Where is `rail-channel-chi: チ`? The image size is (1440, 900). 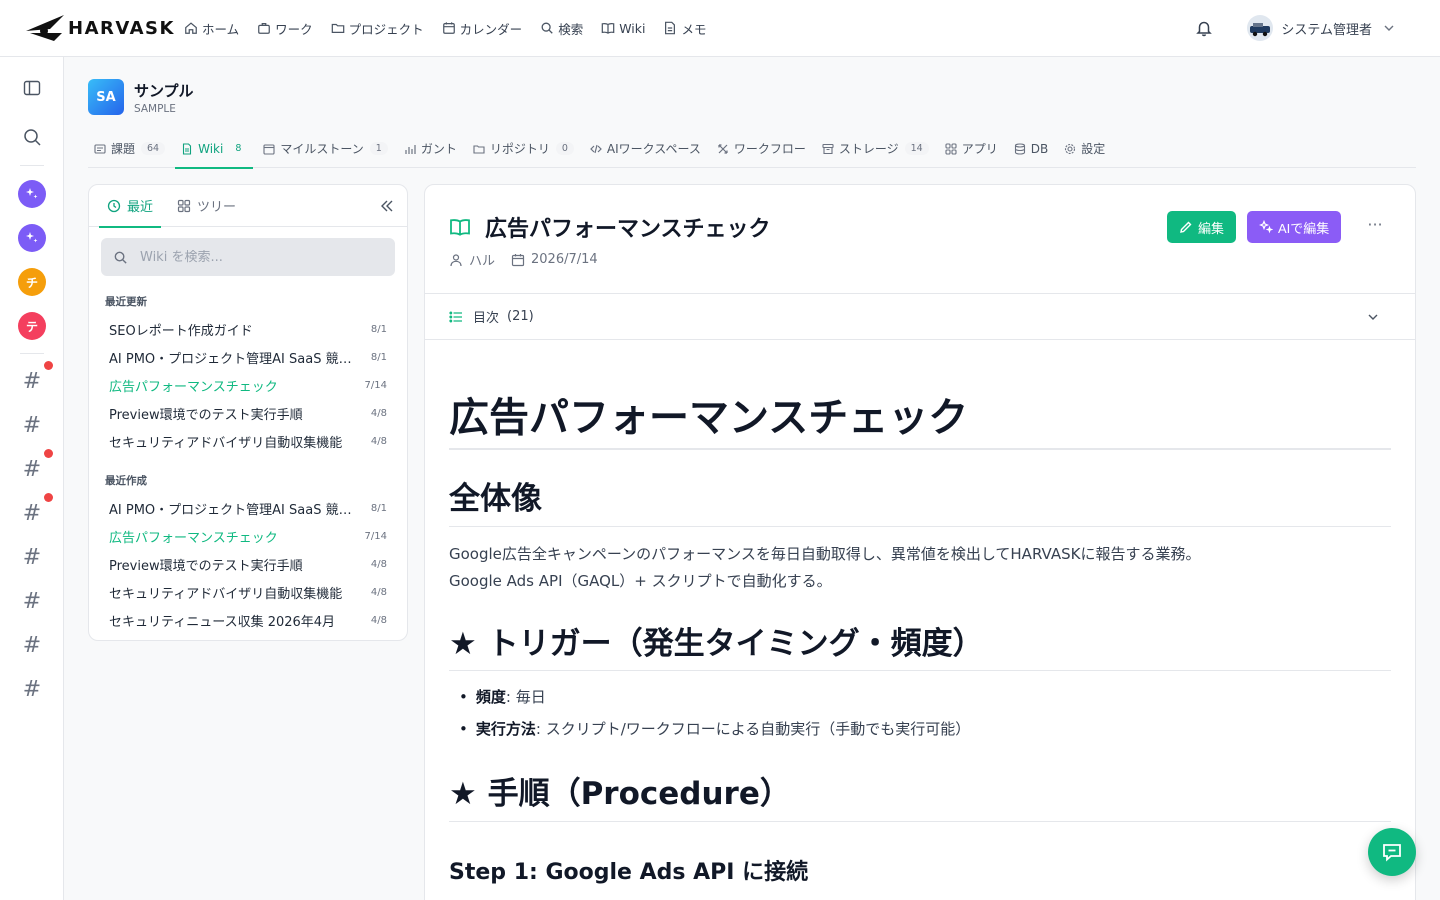 rail-channel-chi: チ is located at coordinates (32, 282).